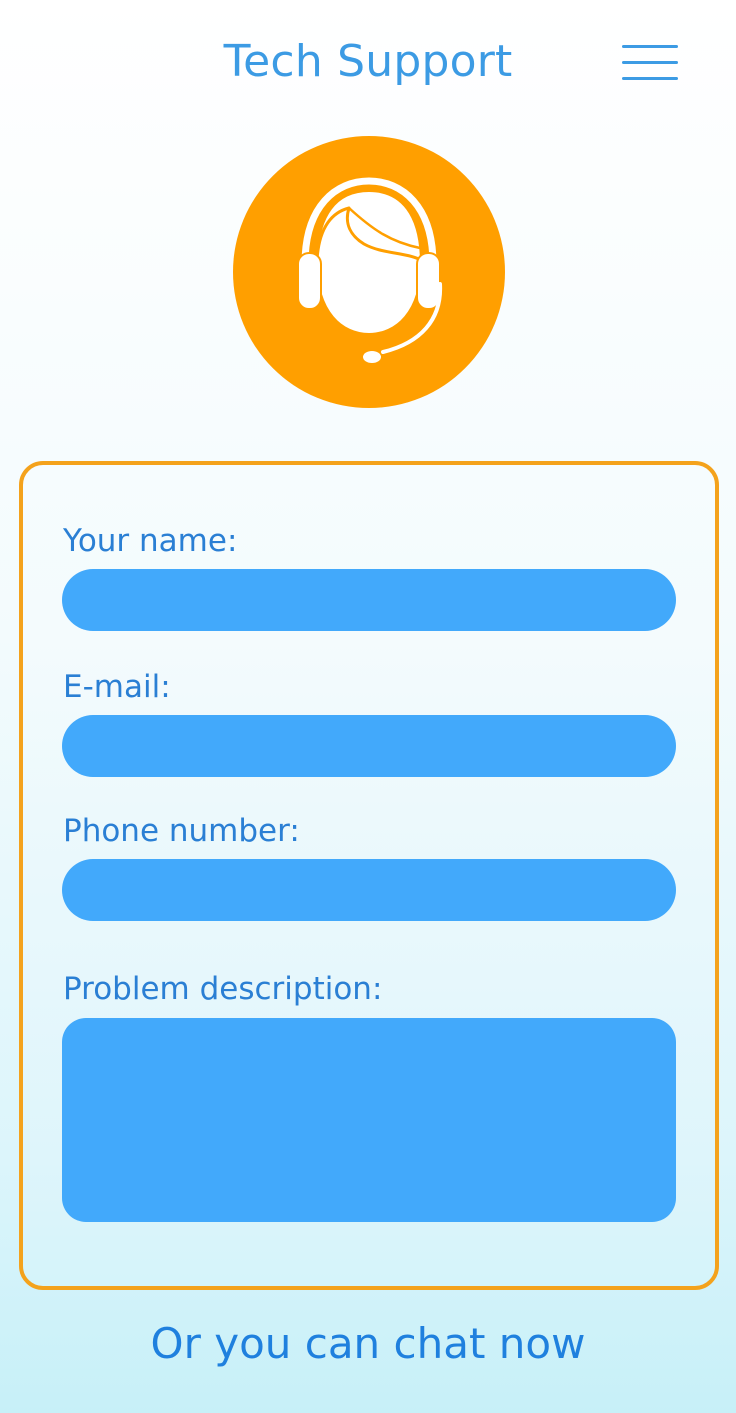 The height and width of the screenshot is (1413, 736). What do you see at coordinates (181, 831) in the screenshot?
I see `phone-label: Phone number:` at bounding box center [181, 831].